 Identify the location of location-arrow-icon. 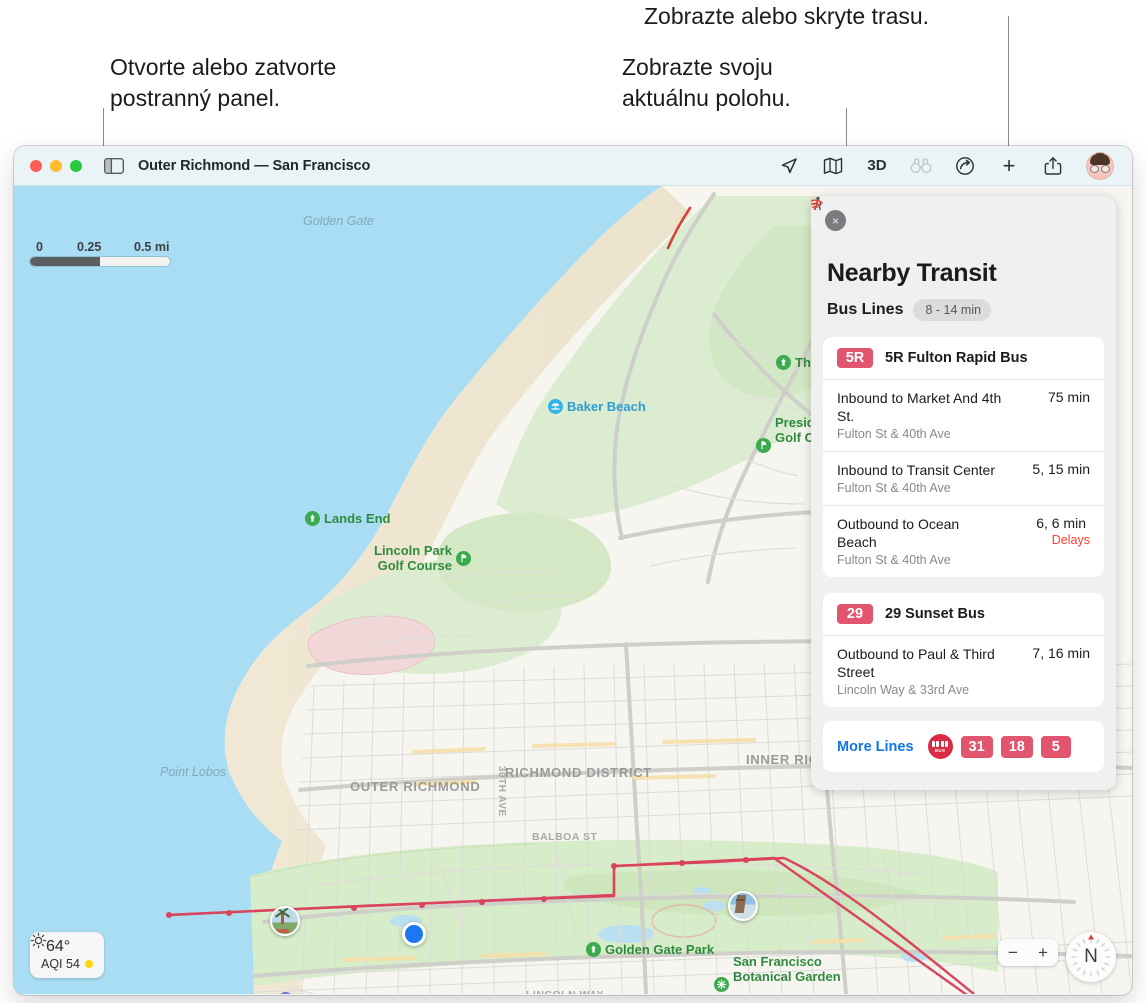
(789, 166).